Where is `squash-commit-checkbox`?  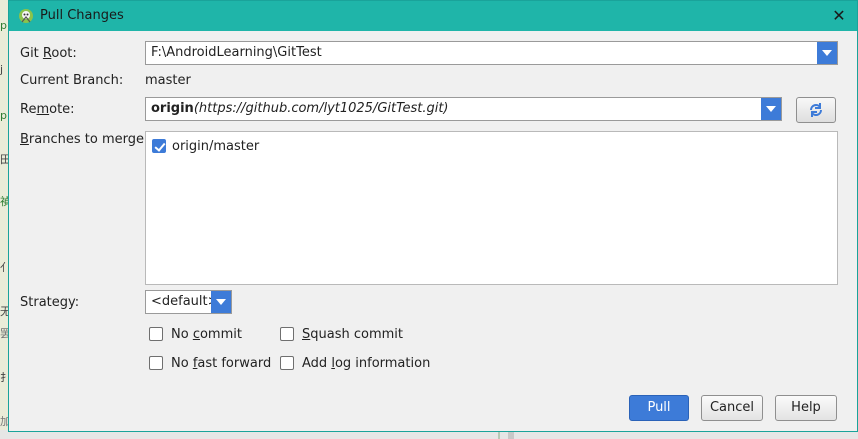 squash-commit-checkbox is located at coordinates (287, 334).